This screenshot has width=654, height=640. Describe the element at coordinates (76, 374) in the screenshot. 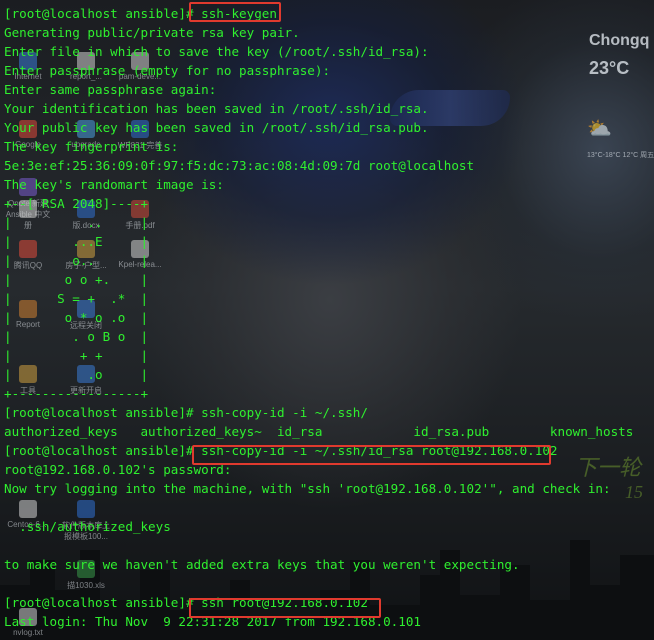

I see `terminal-line: | .o |` at that location.